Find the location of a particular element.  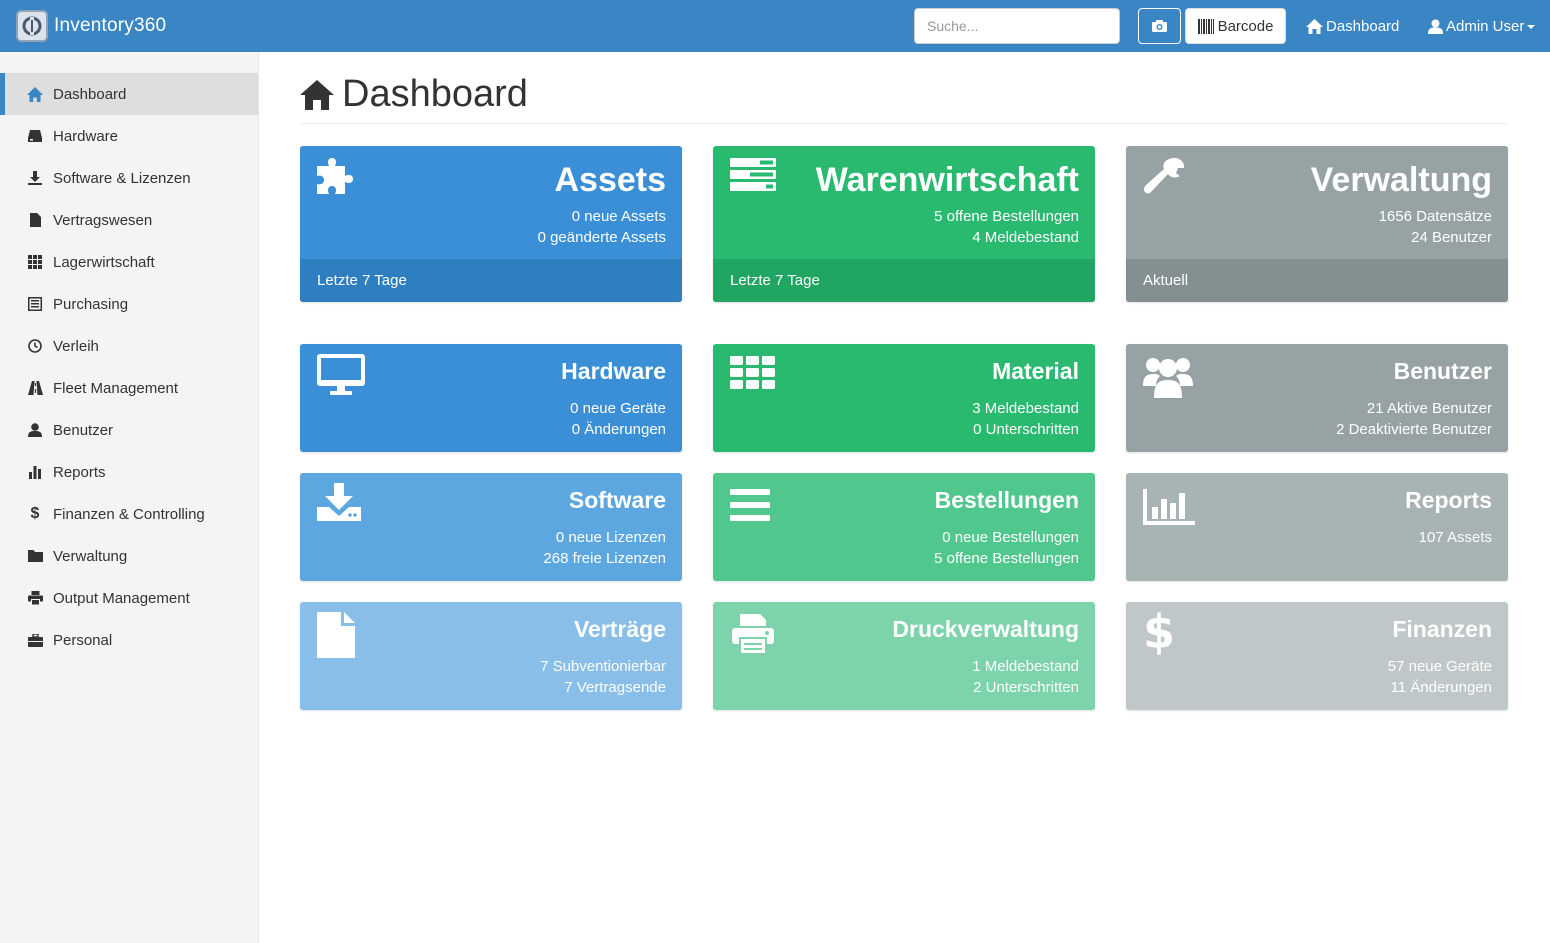

sidebar-item-label: Benutzer is located at coordinates (83, 430).